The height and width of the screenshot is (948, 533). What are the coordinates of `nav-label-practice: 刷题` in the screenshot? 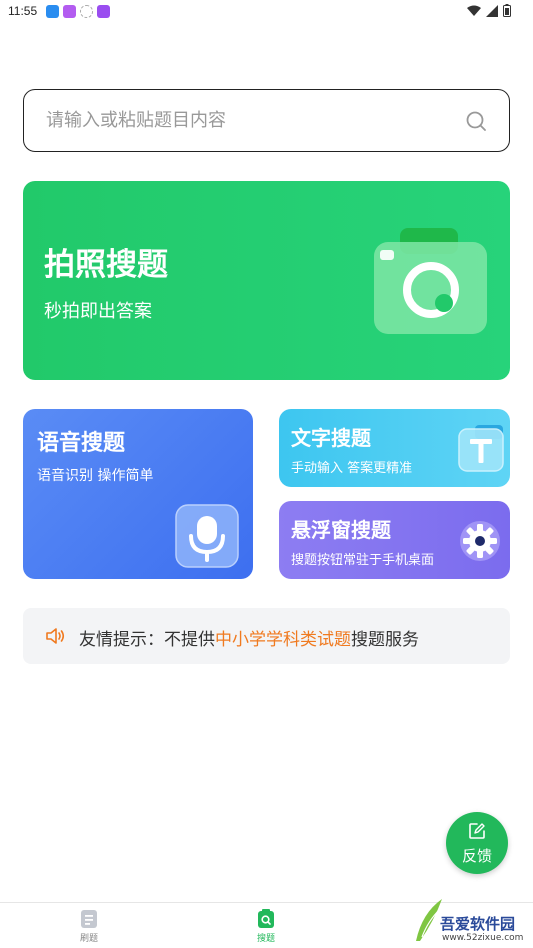 It's located at (88, 939).